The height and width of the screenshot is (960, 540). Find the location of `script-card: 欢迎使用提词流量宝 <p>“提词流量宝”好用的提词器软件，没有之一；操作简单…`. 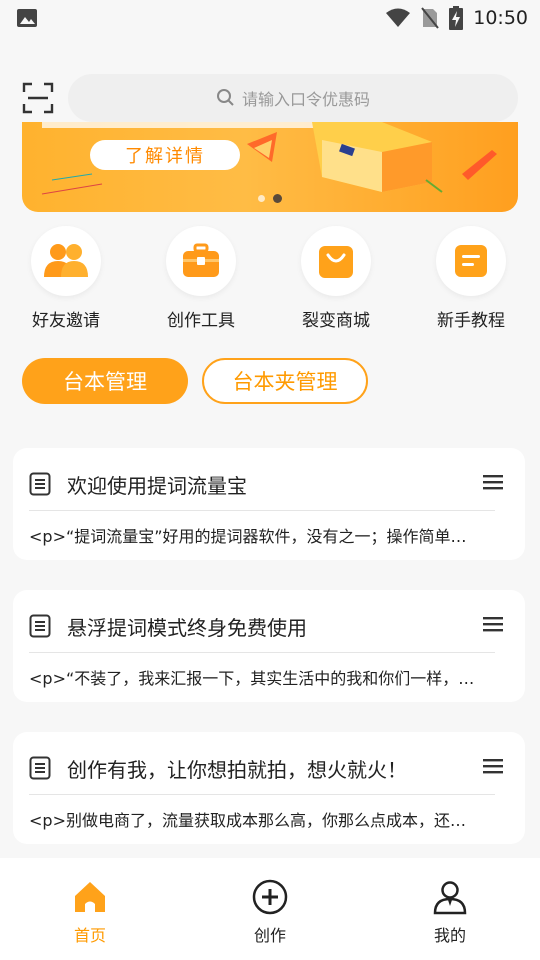

script-card: 欢迎使用提词流量宝 <p>“提词流量宝”好用的提词器软件，没有之一；操作简单… is located at coordinates (269, 504).